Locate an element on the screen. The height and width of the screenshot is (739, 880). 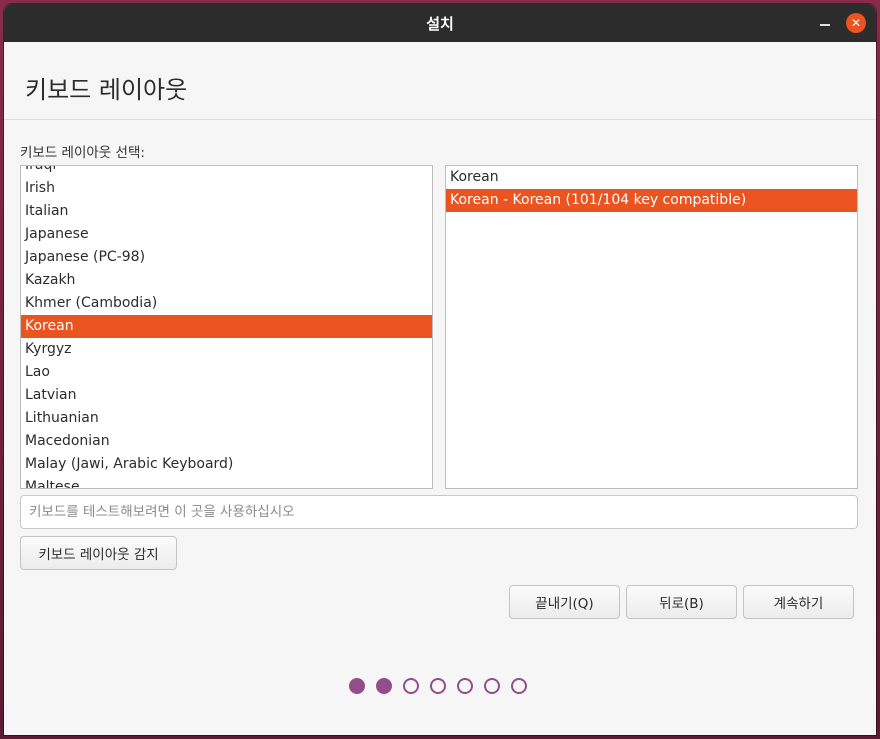
list-item: Khmer (Cambodia) is located at coordinates (226, 303).